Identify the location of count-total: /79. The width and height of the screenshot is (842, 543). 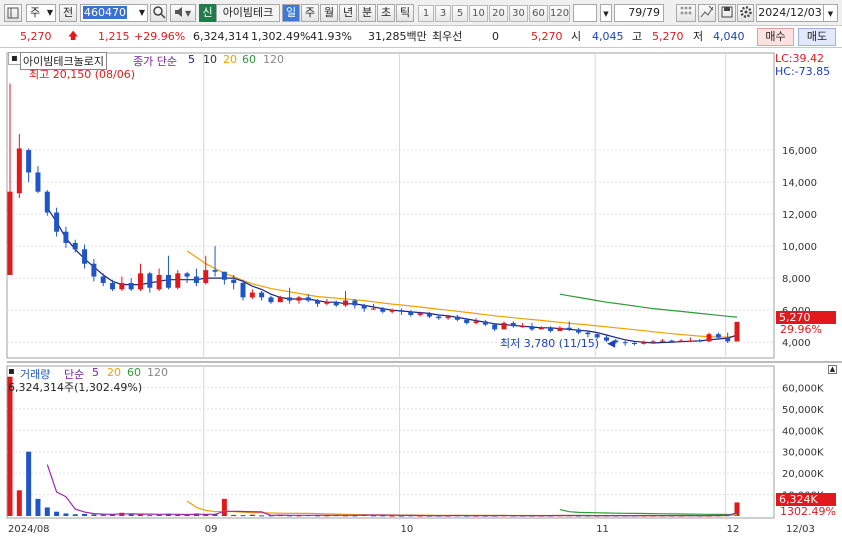
(651, 12).